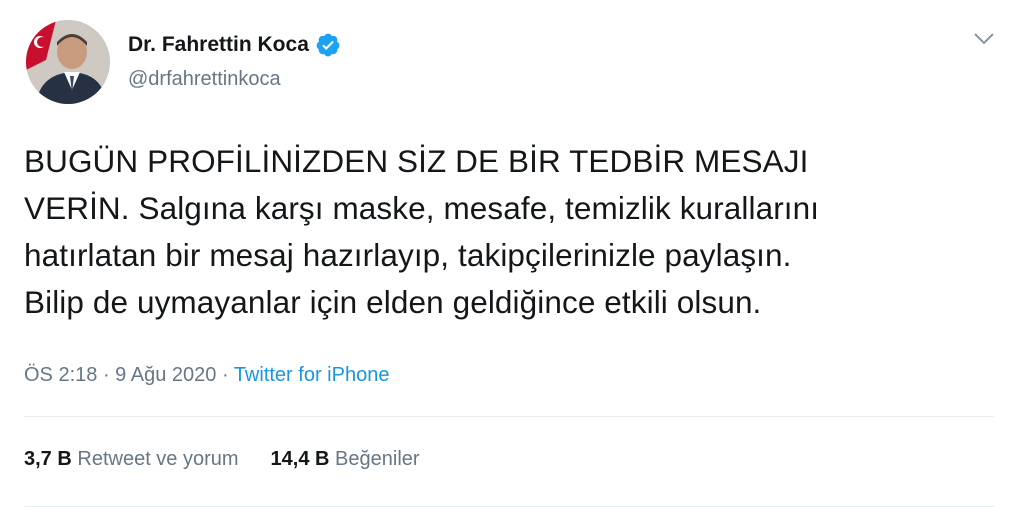 The height and width of the screenshot is (507, 1024). I want to click on author-handle: @drfahrettinkoca, so click(204, 79).